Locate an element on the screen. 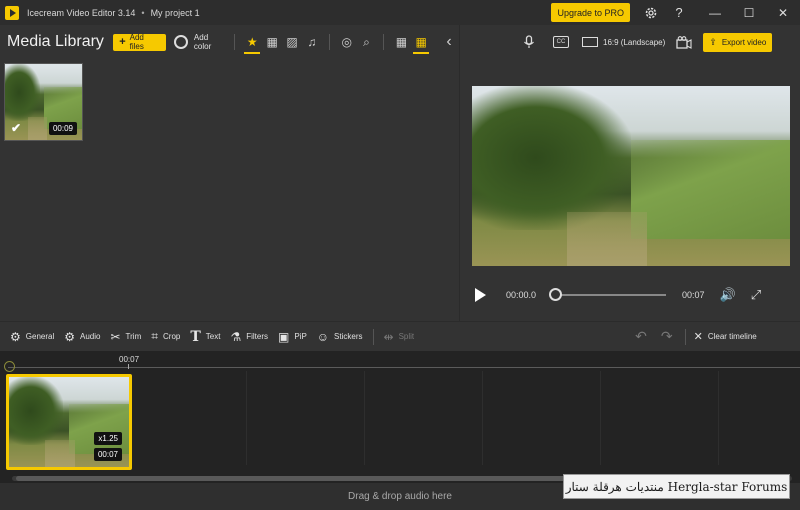 Image resolution: width=800 pixels, height=510 pixels. aspect-ratio-button: 16:9 (Landscape) is located at coordinates (623, 42).